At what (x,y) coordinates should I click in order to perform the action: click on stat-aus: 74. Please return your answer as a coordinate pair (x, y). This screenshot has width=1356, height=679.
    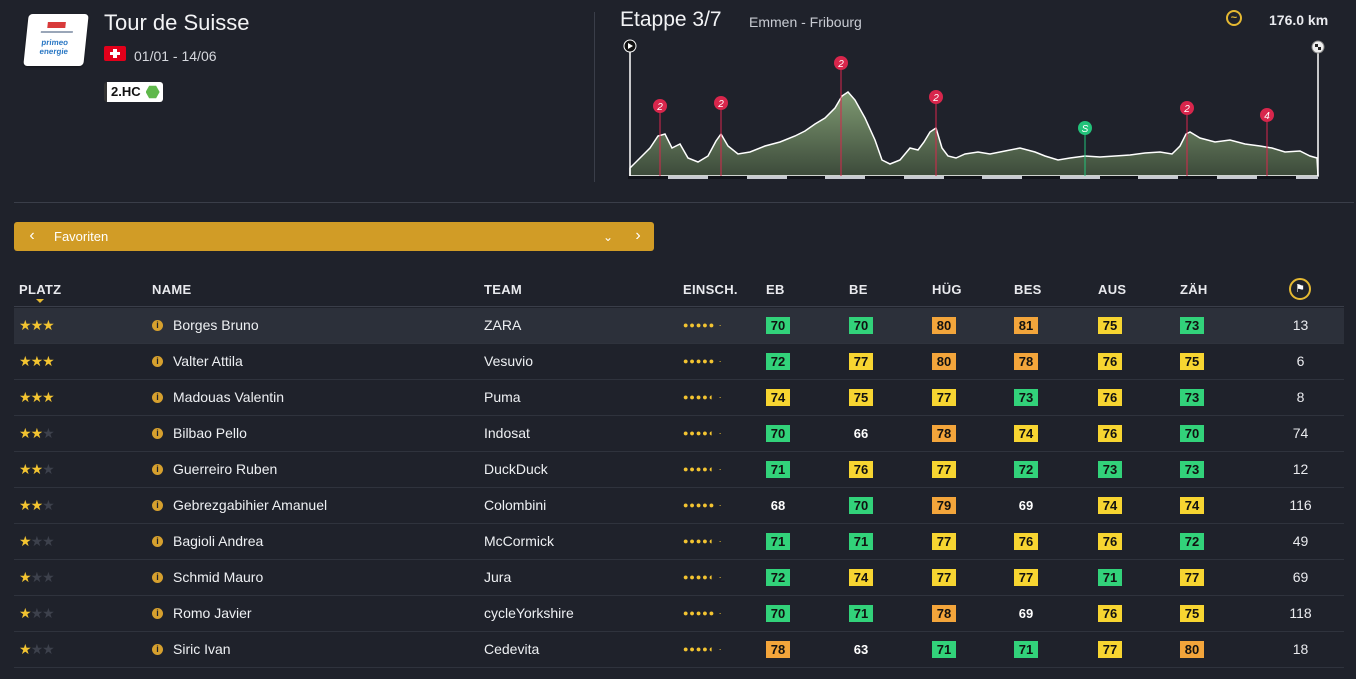
    Looking at the image, I should click on (1110, 505).